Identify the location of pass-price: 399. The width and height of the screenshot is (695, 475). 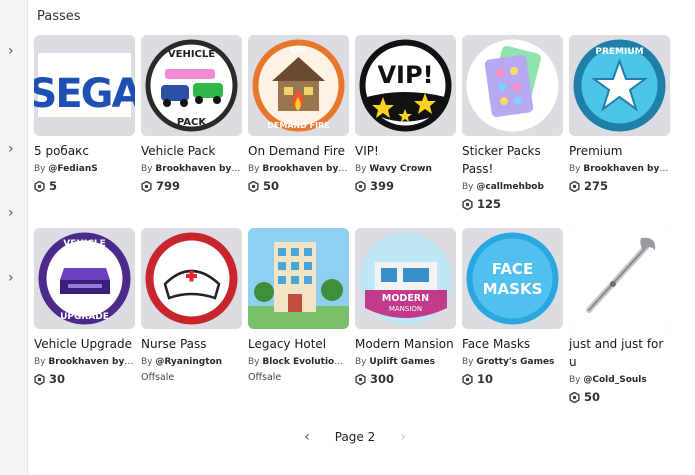
(405, 186).